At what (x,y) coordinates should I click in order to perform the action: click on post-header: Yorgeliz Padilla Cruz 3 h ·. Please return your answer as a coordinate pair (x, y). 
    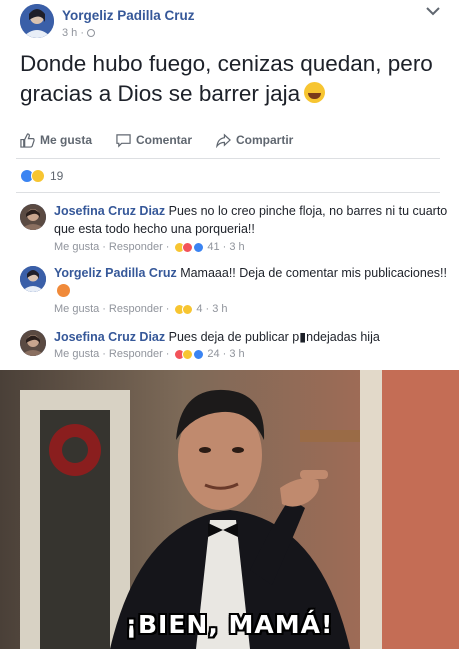
    Looking at the image, I should click on (230, 24).